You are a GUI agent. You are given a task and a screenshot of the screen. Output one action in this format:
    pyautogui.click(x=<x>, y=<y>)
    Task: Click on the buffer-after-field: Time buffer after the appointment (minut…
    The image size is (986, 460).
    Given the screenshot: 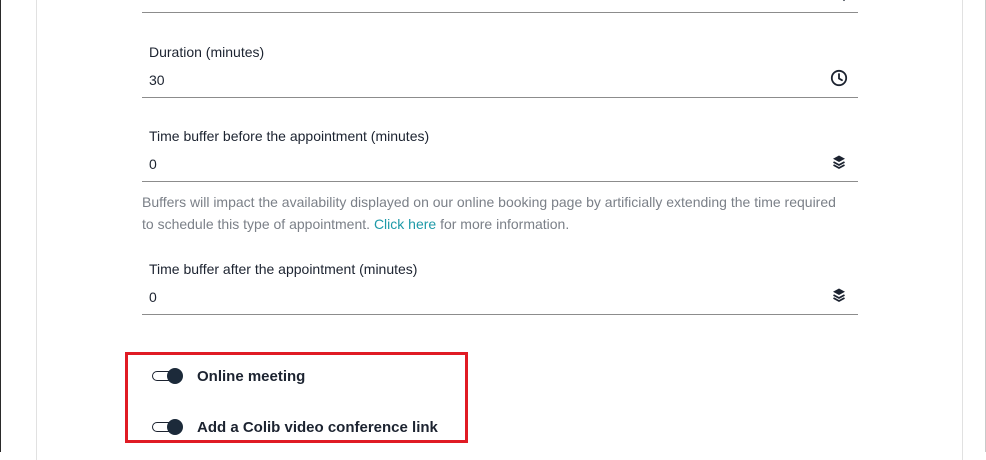 What is the action you would take?
    pyautogui.click(x=500, y=288)
    